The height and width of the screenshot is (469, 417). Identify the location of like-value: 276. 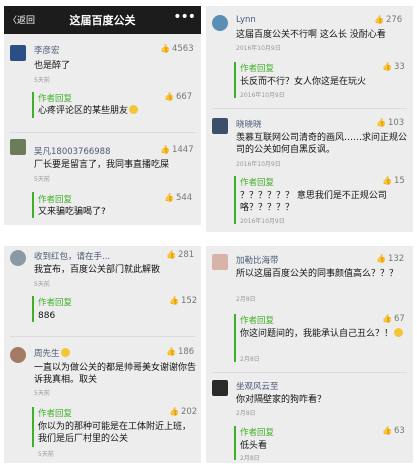
(394, 20).